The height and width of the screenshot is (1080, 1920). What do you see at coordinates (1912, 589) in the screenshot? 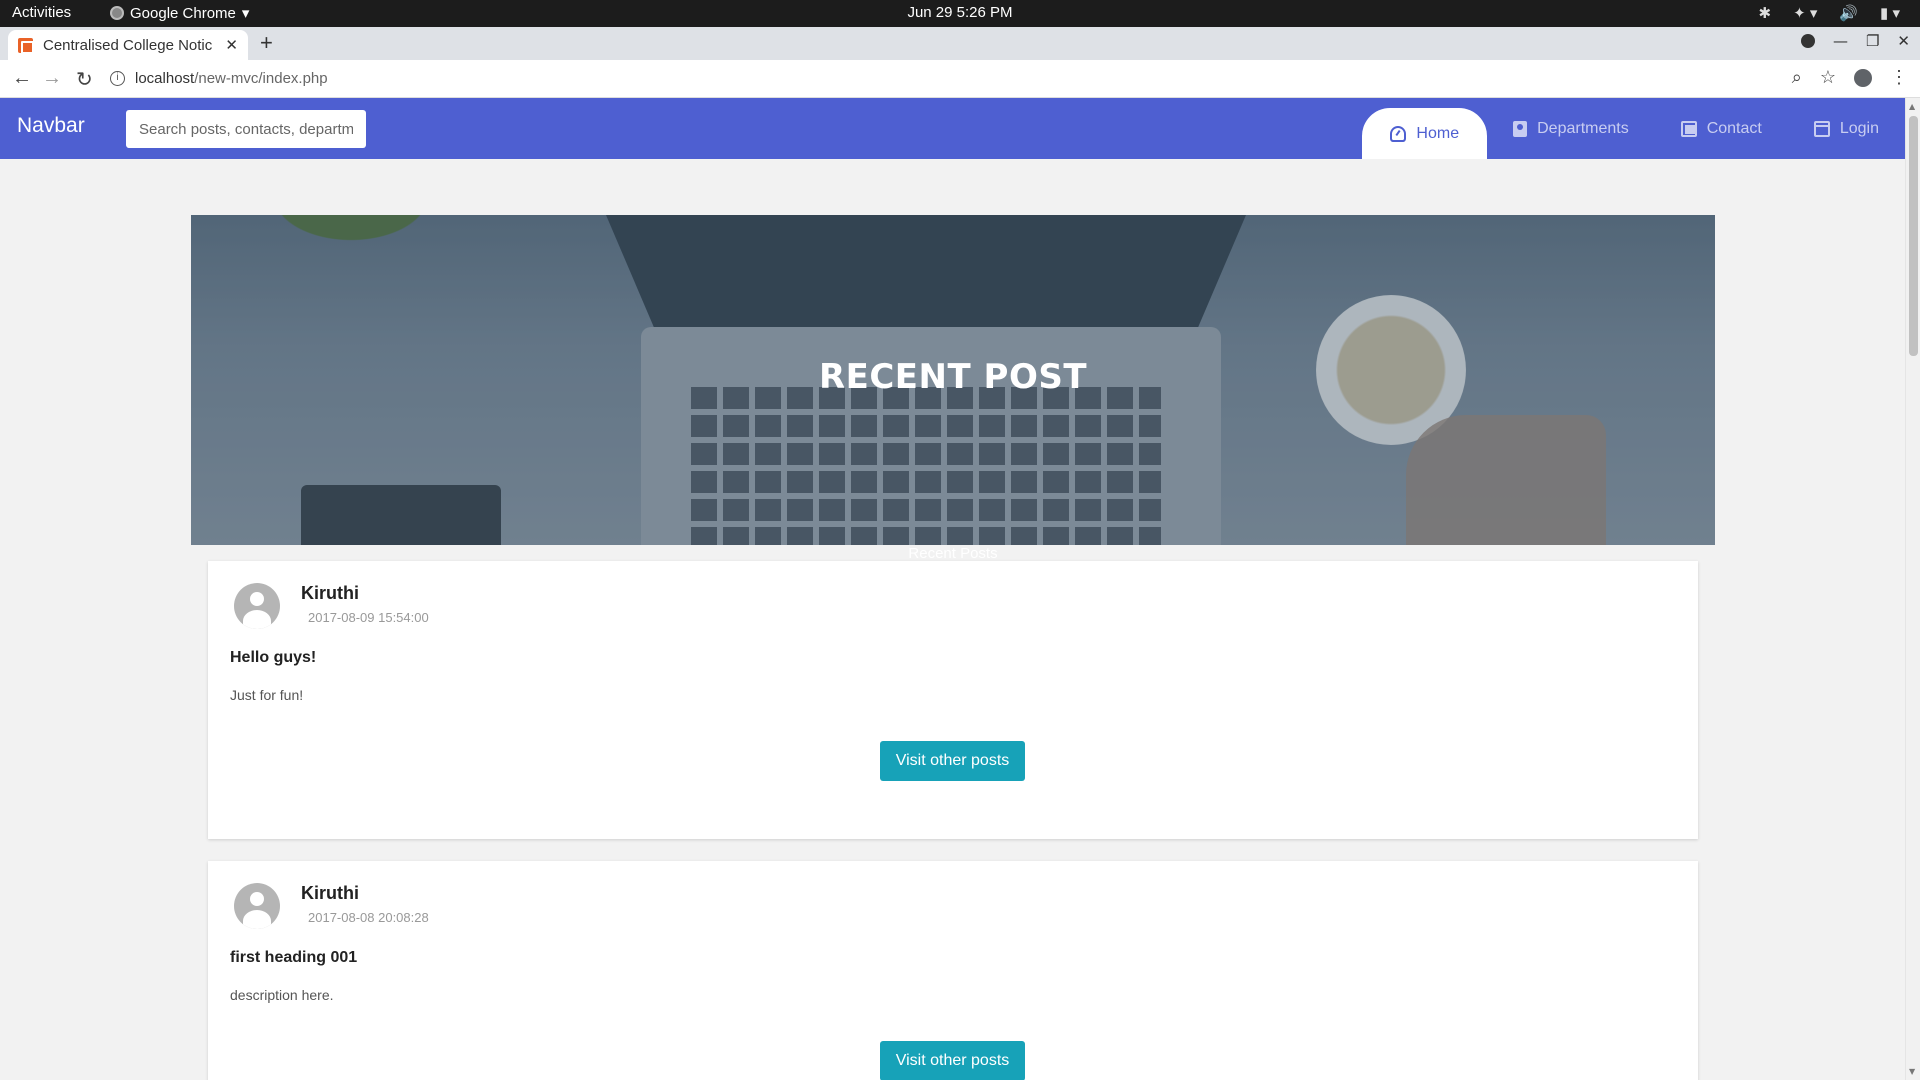
I see `page-scrollbar: ▲ ▼` at bounding box center [1912, 589].